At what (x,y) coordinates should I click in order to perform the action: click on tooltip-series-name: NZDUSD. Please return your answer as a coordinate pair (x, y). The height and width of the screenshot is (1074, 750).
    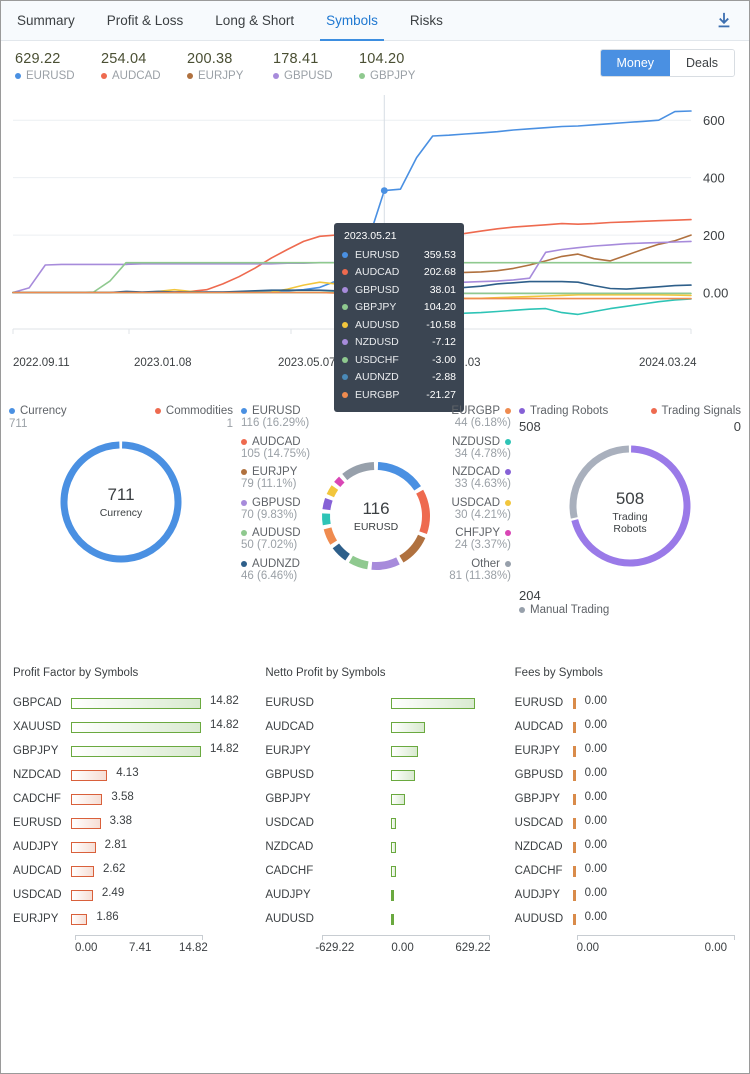
    Looking at the image, I should click on (377, 342).